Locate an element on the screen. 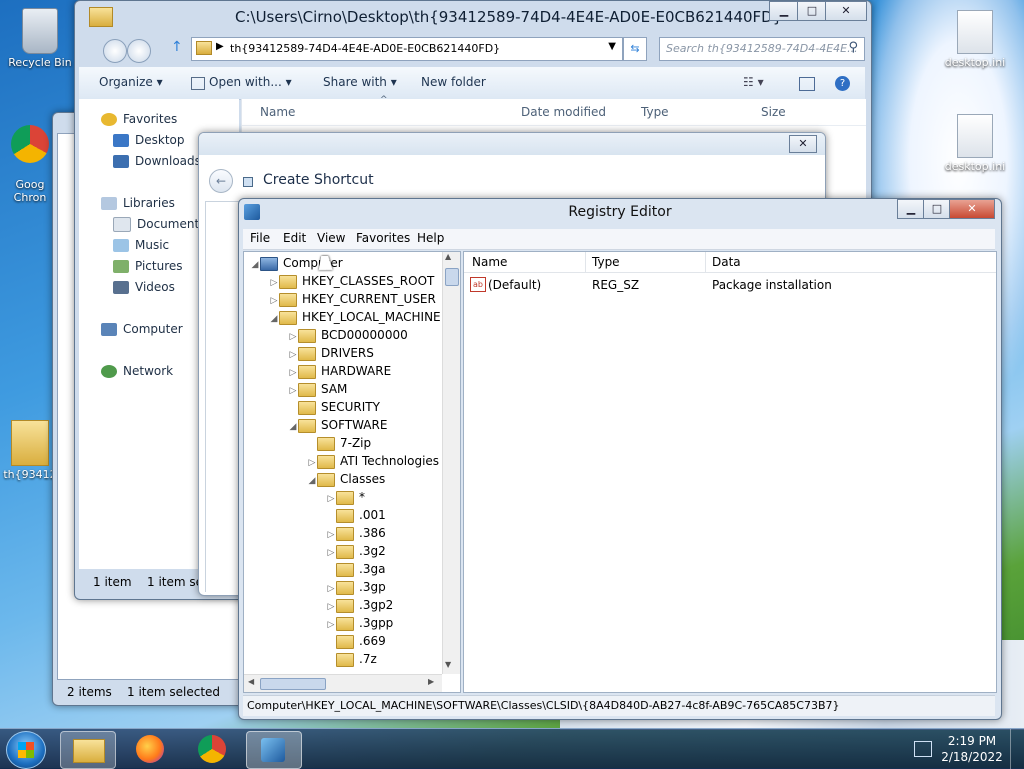  back-button: ← is located at coordinates (221, 181).